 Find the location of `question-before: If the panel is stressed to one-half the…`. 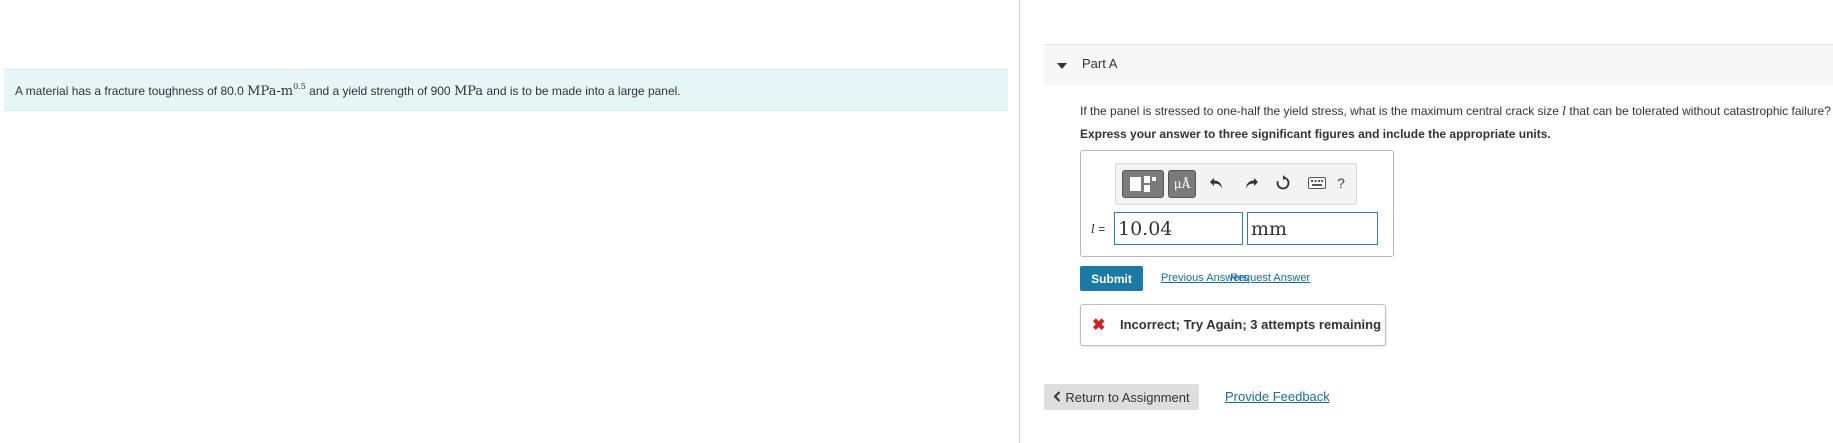

question-before: If the panel is stressed to one-half the… is located at coordinates (1321, 111).